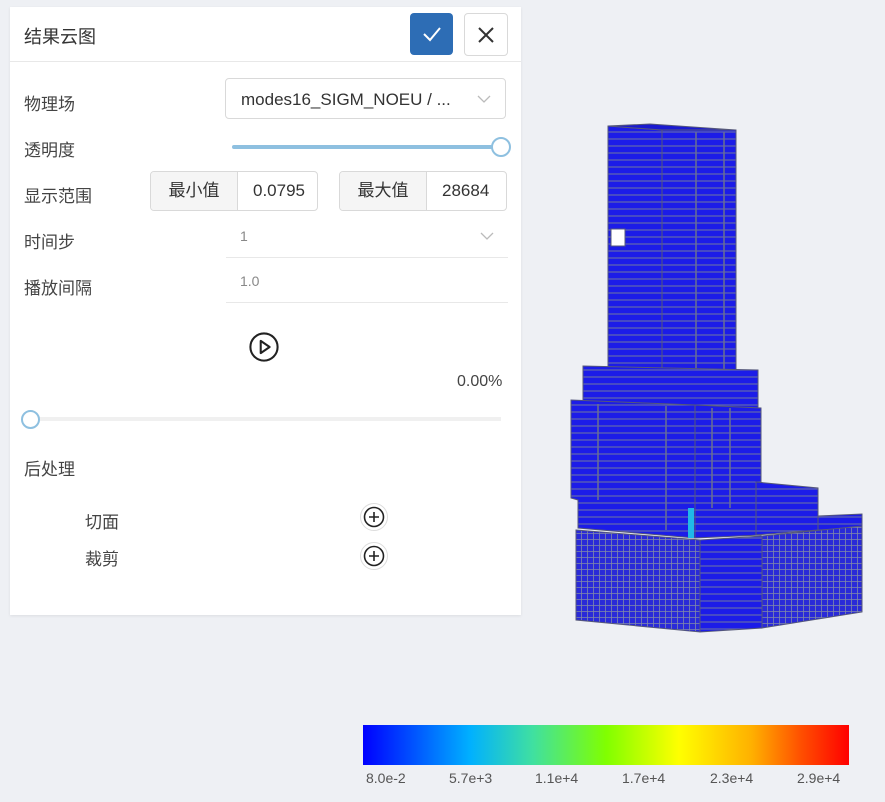 The image size is (885, 802). I want to click on color-legend-bar, so click(606, 745).